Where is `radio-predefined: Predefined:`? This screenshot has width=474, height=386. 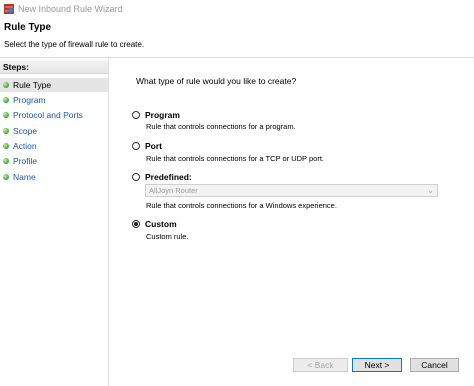
radio-predefined: Predefined: is located at coordinates (162, 177).